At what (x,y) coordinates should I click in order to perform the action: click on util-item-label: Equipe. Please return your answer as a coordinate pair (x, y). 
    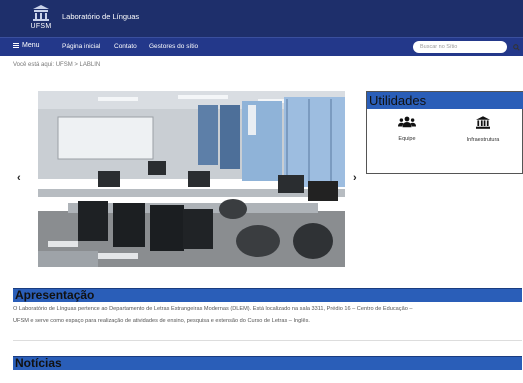
    Looking at the image, I should click on (407, 139).